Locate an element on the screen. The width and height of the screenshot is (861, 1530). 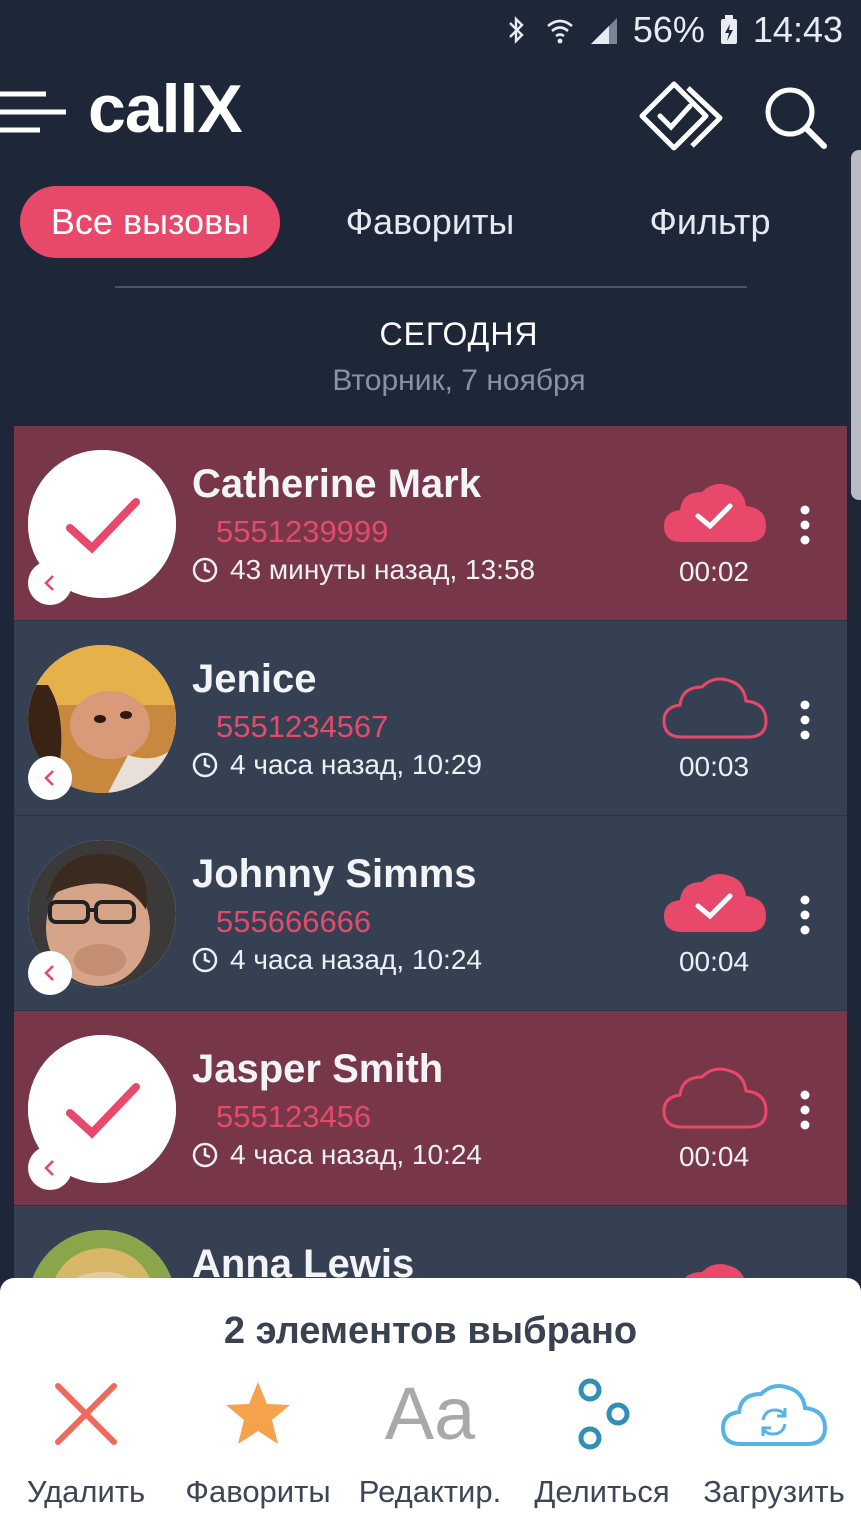
delete-button: Удалить is located at coordinates (86, 1448).